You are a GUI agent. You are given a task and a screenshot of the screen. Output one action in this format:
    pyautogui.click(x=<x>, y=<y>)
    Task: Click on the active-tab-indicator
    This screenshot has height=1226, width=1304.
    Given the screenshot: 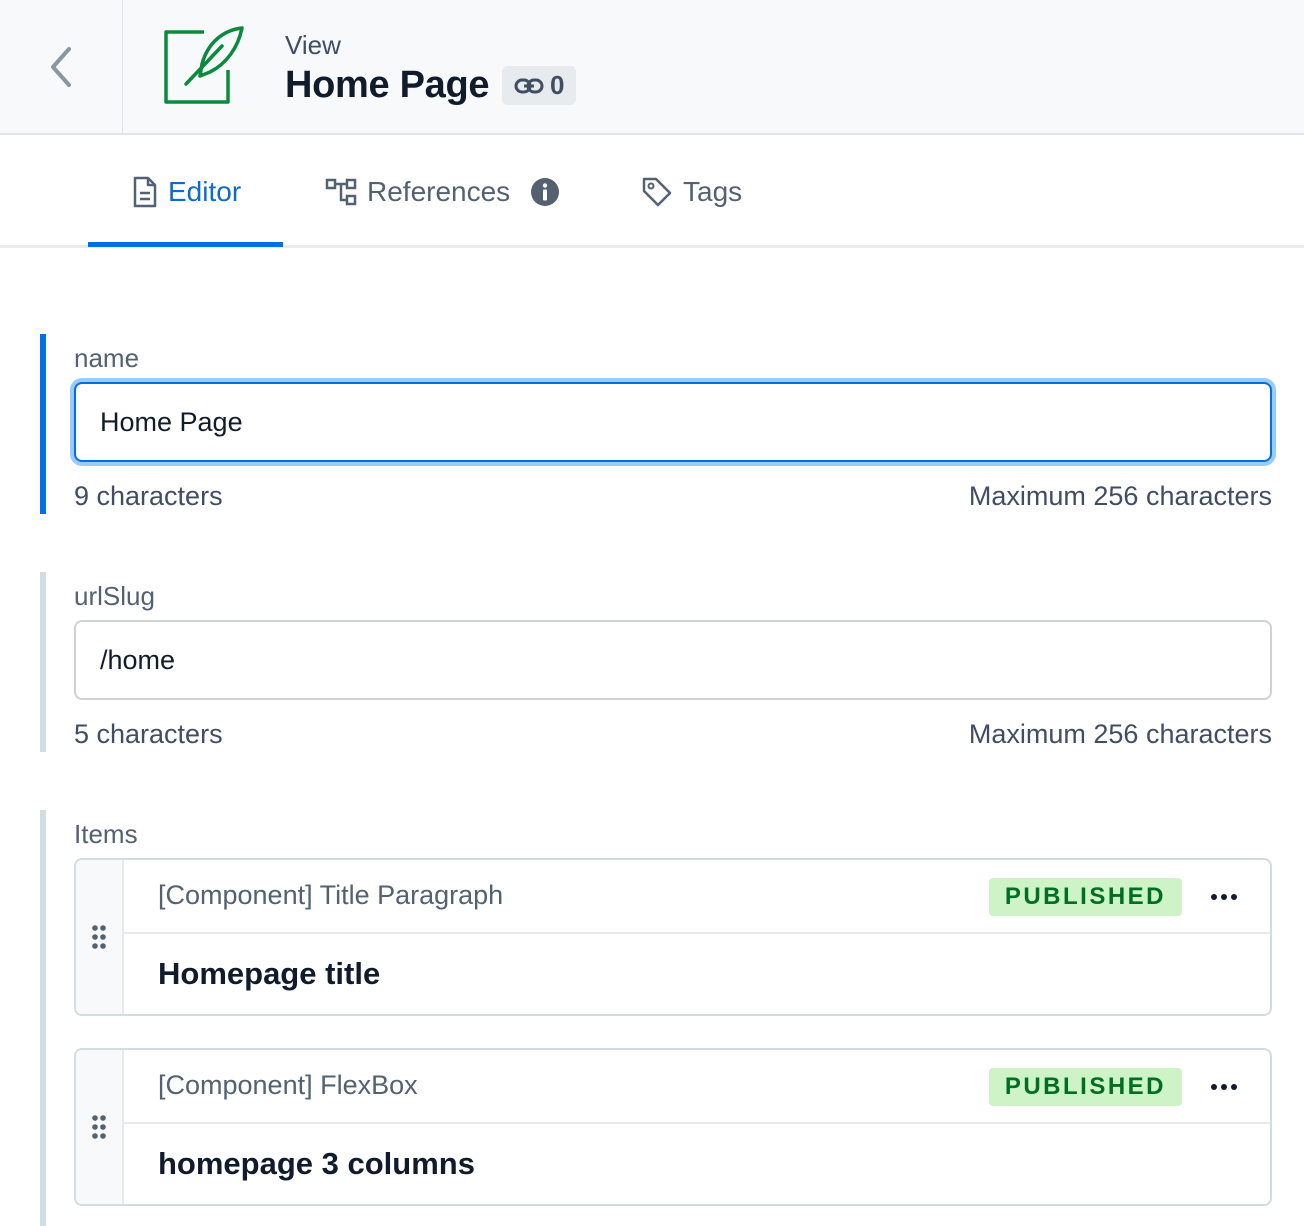 What is the action you would take?
    pyautogui.click(x=185, y=244)
    